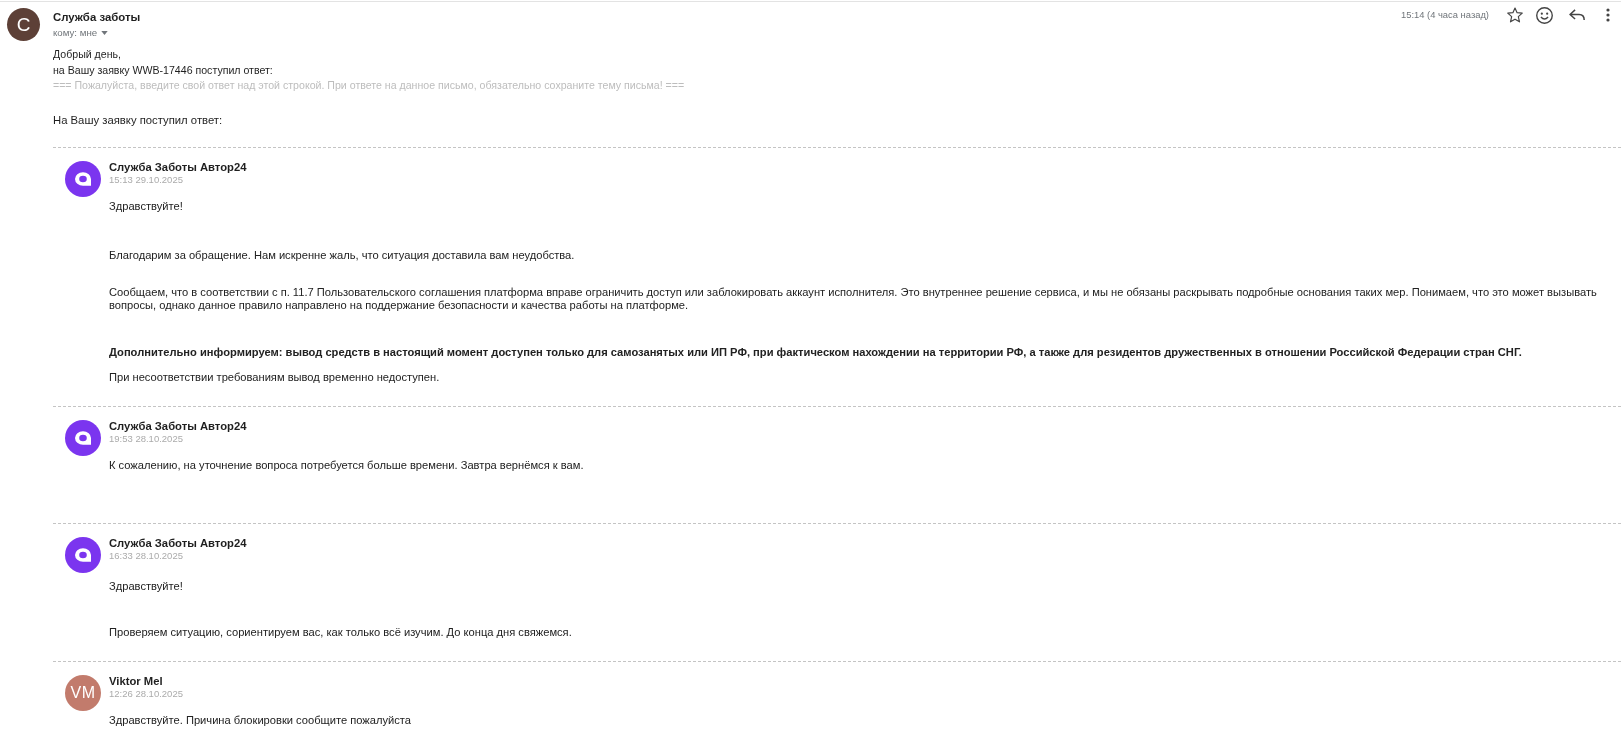  Describe the element at coordinates (87, 54) in the screenshot. I see `greeting-text: Добрый день,` at that location.